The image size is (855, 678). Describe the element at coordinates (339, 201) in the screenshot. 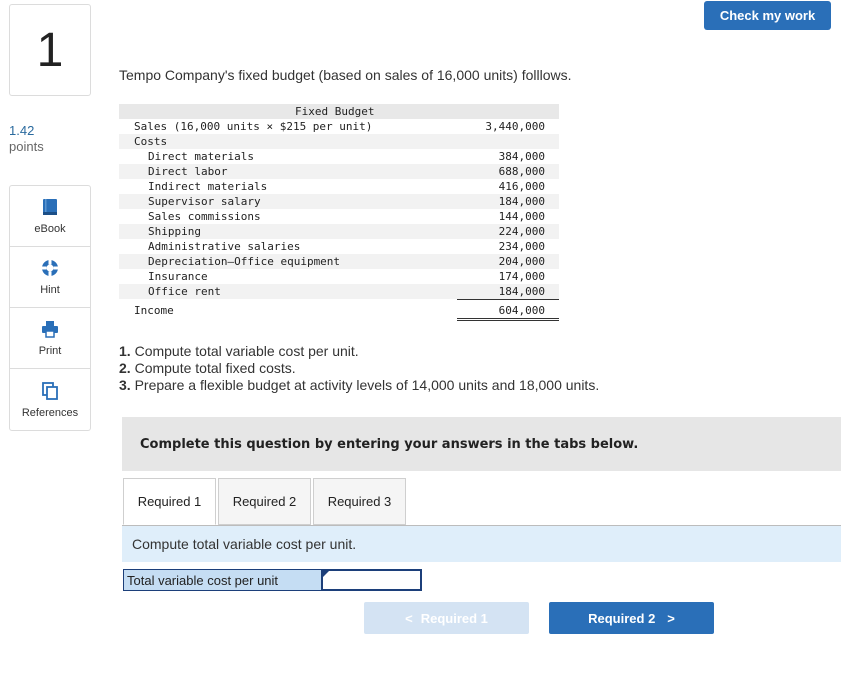

I see `cost-row: Supervisor salary 184,000` at that location.